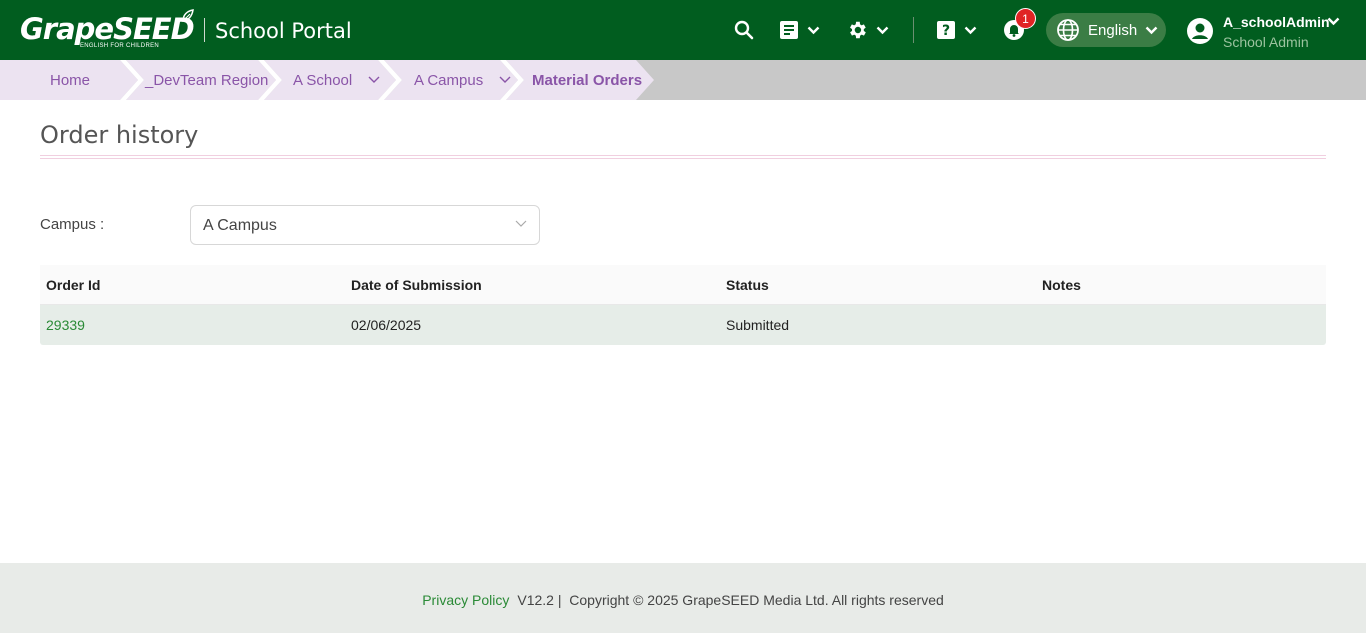 The width and height of the screenshot is (1366, 633). I want to click on column-header-order-id: Order Id, so click(73, 285).